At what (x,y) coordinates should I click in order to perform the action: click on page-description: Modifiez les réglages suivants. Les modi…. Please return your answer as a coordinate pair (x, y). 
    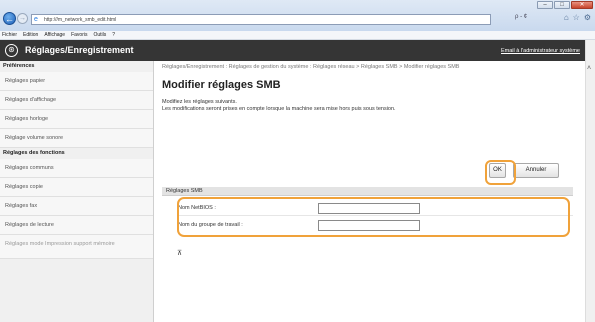
    Looking at the image, I should click on (372, 106).